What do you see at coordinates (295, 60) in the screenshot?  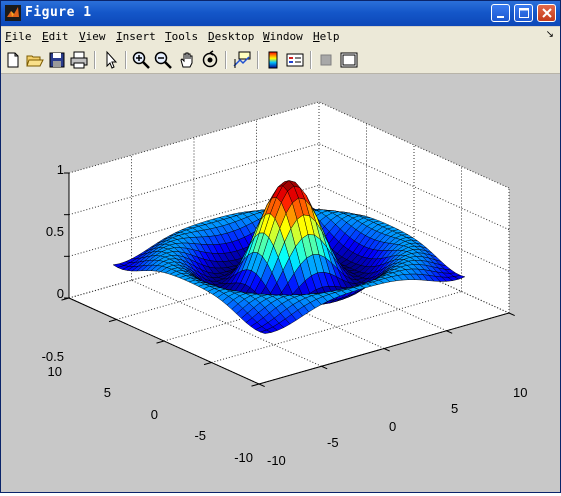 I see `legend-icon` at bounding box center [295, 60].